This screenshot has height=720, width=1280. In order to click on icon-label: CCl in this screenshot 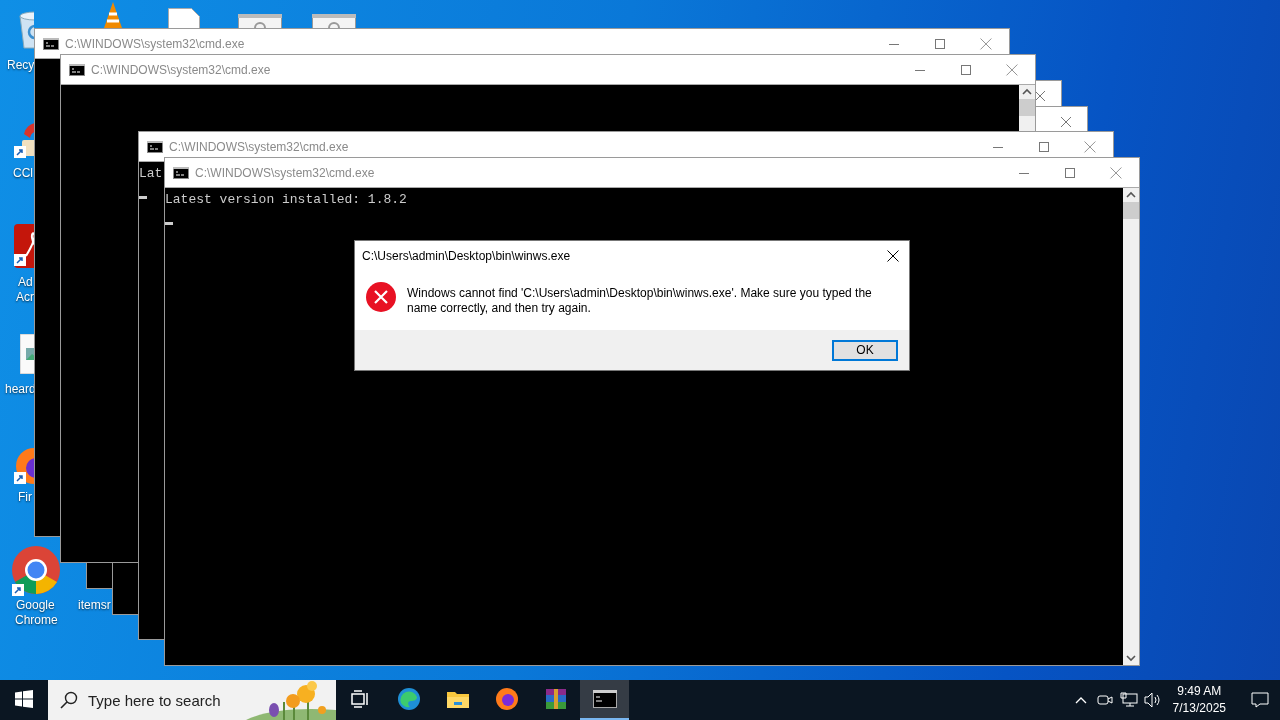, I will do `click(23, 173)`.